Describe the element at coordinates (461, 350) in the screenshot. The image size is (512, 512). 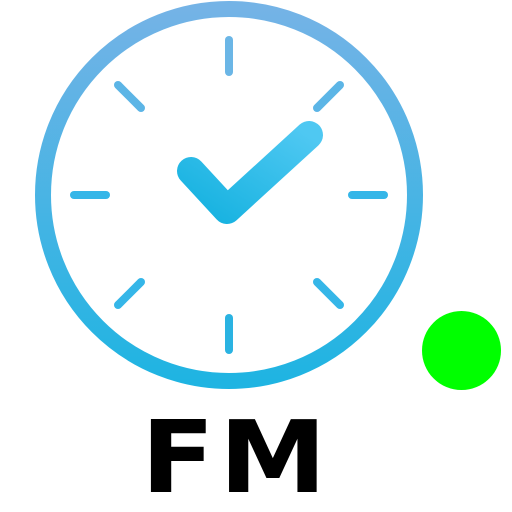
I see `online-status-dot` at that location.